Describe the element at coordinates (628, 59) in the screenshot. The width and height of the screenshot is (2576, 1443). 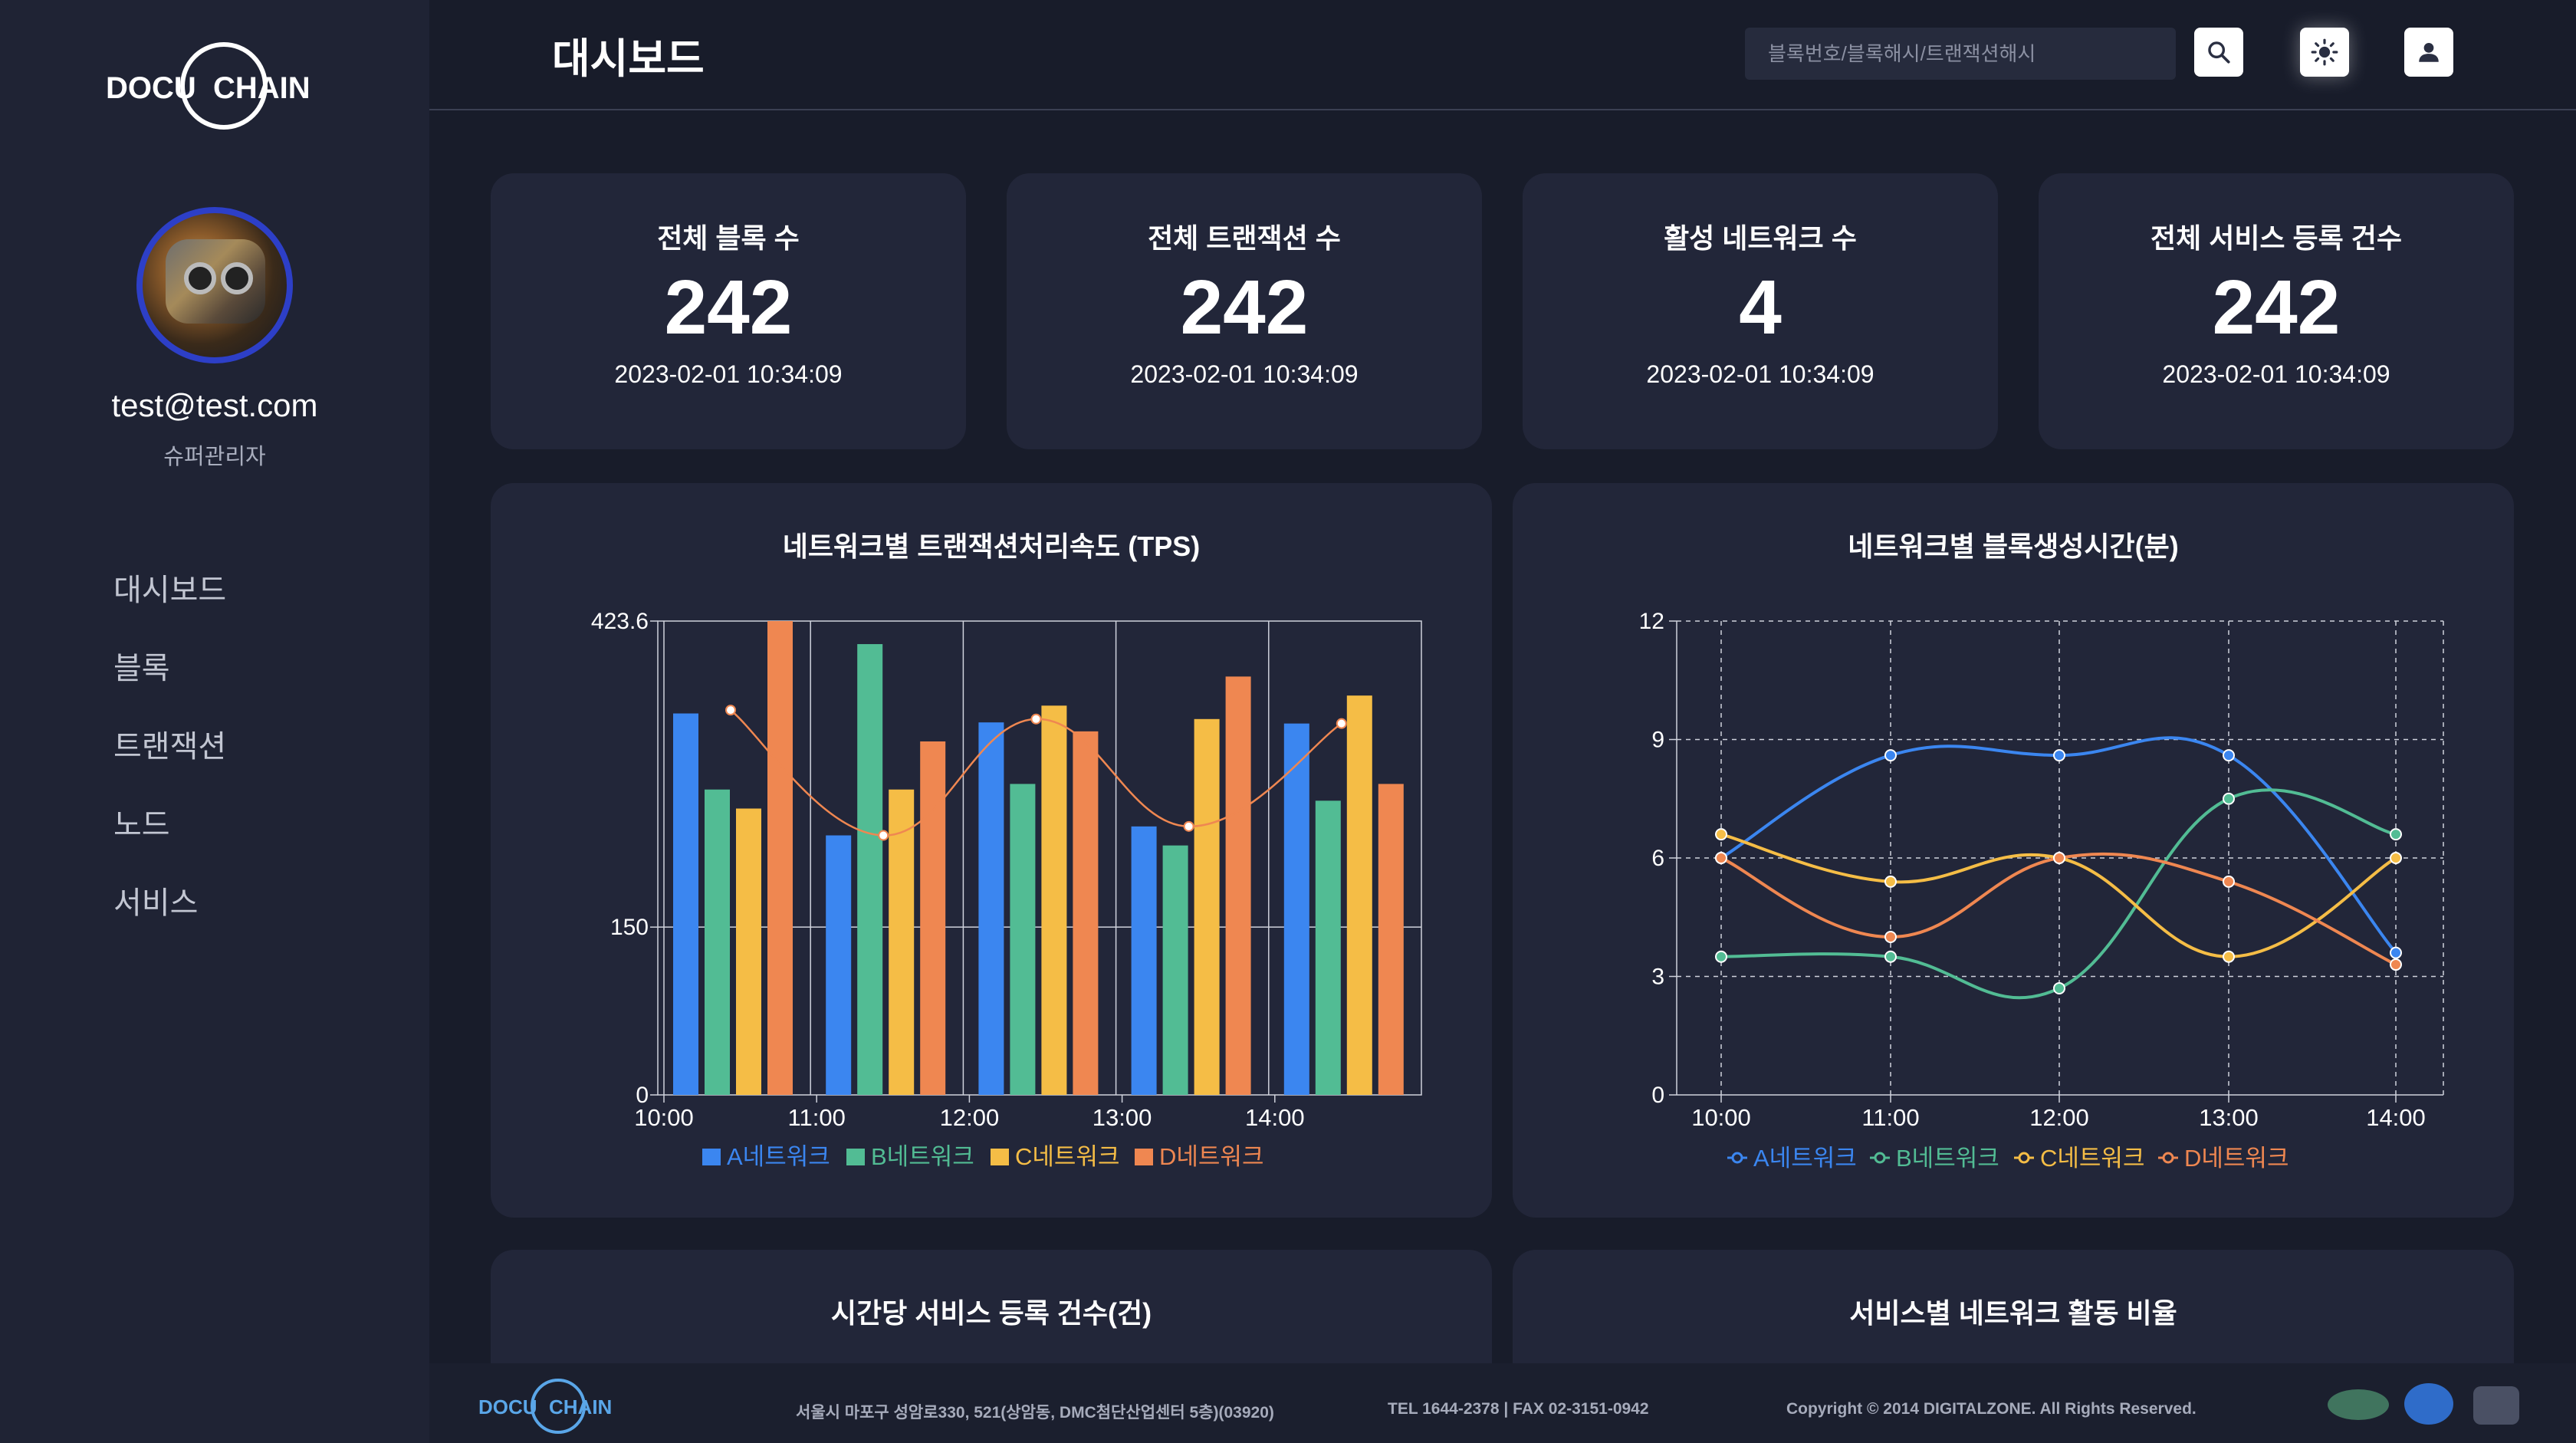
I see `page-title: 대시보드` at that location.